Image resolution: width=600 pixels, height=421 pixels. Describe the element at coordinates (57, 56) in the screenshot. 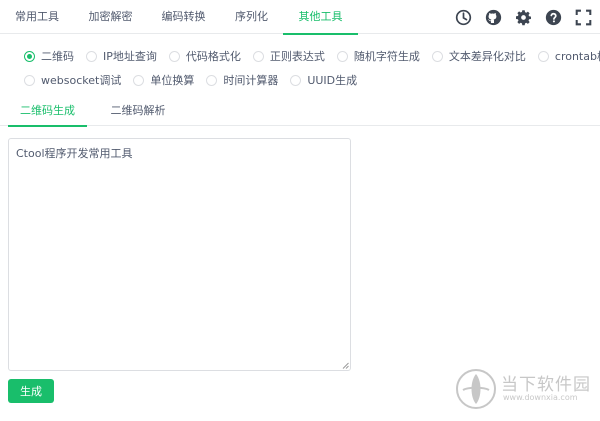

I see `radio-label: 二维码` at that location.